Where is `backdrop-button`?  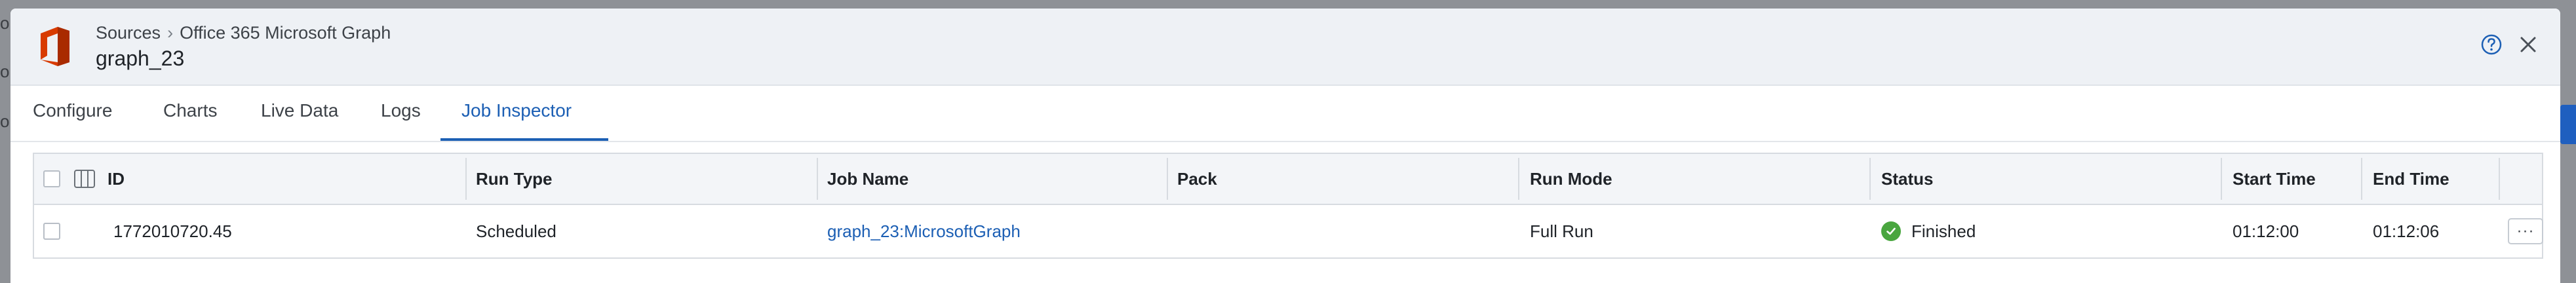 backdrop-button is located at coordinates (2568, 124).